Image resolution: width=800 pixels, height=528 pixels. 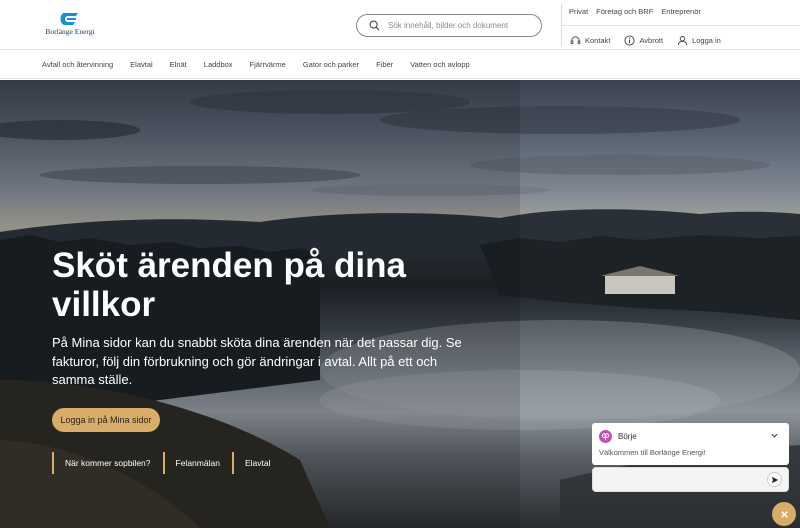 I want to click on chat-close-button, so click(x=784, y=514).